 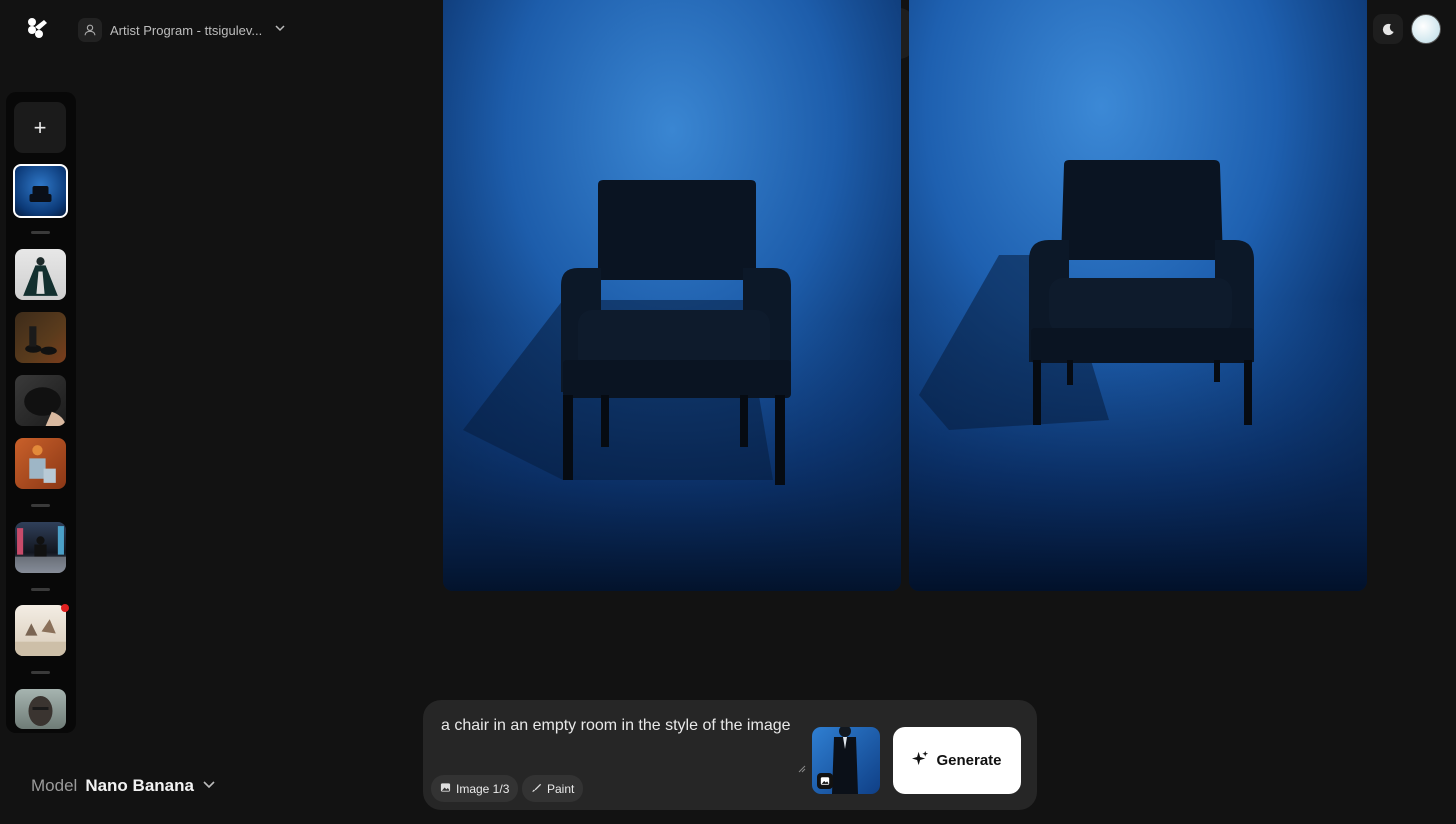 I want to click on boots-thumbnail, so click(x=41, y=340).